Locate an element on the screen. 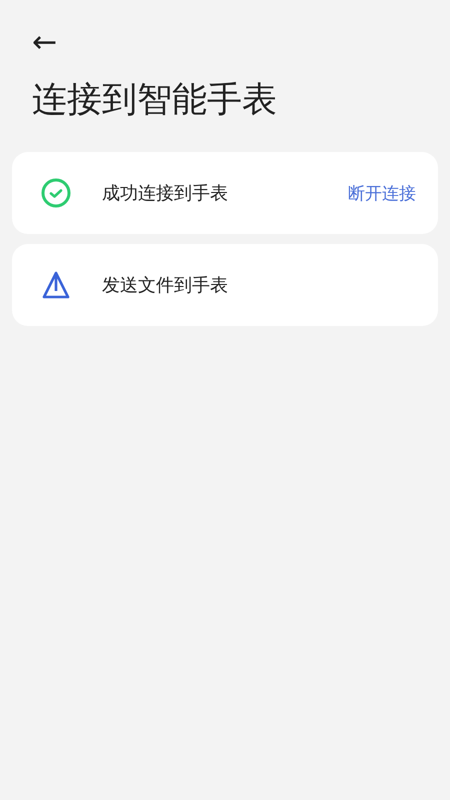 The width and height of the screenshot is (450, 800). disconnect-link: 断开连接 is located at coordinates (382, 193).